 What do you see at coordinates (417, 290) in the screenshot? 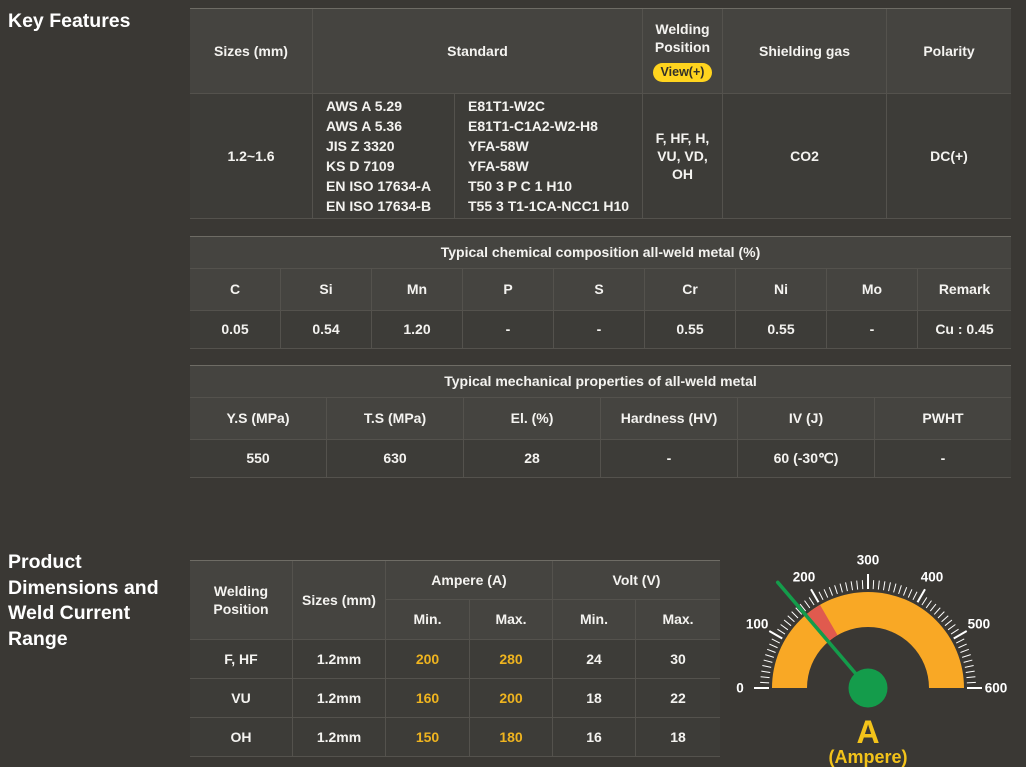
I see `chem-header: Mn` at bounding box center [417, 290].